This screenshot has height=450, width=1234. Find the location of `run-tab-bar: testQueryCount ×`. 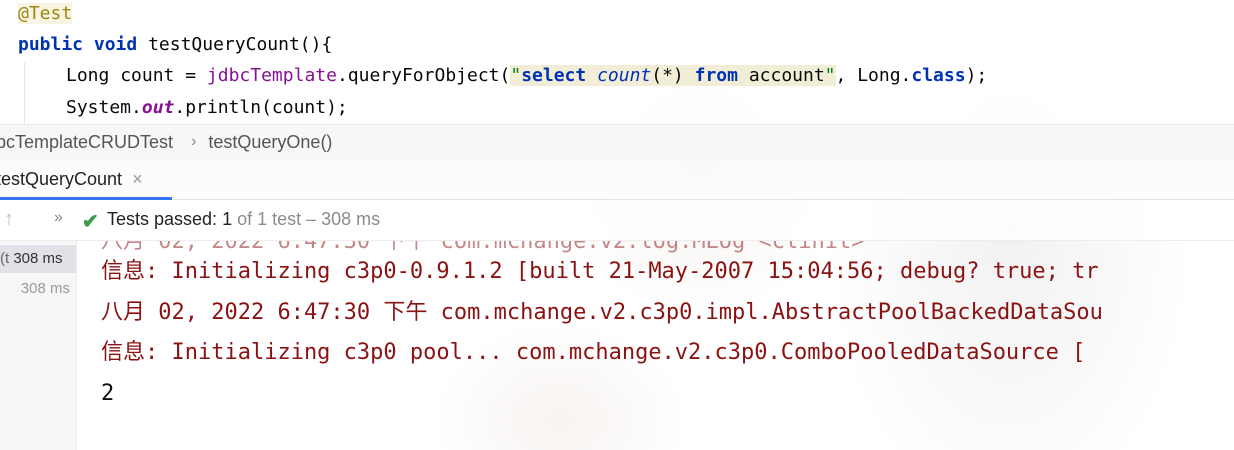

run-tab-bar: testQueryCount × is located at coordinates (617, 179).